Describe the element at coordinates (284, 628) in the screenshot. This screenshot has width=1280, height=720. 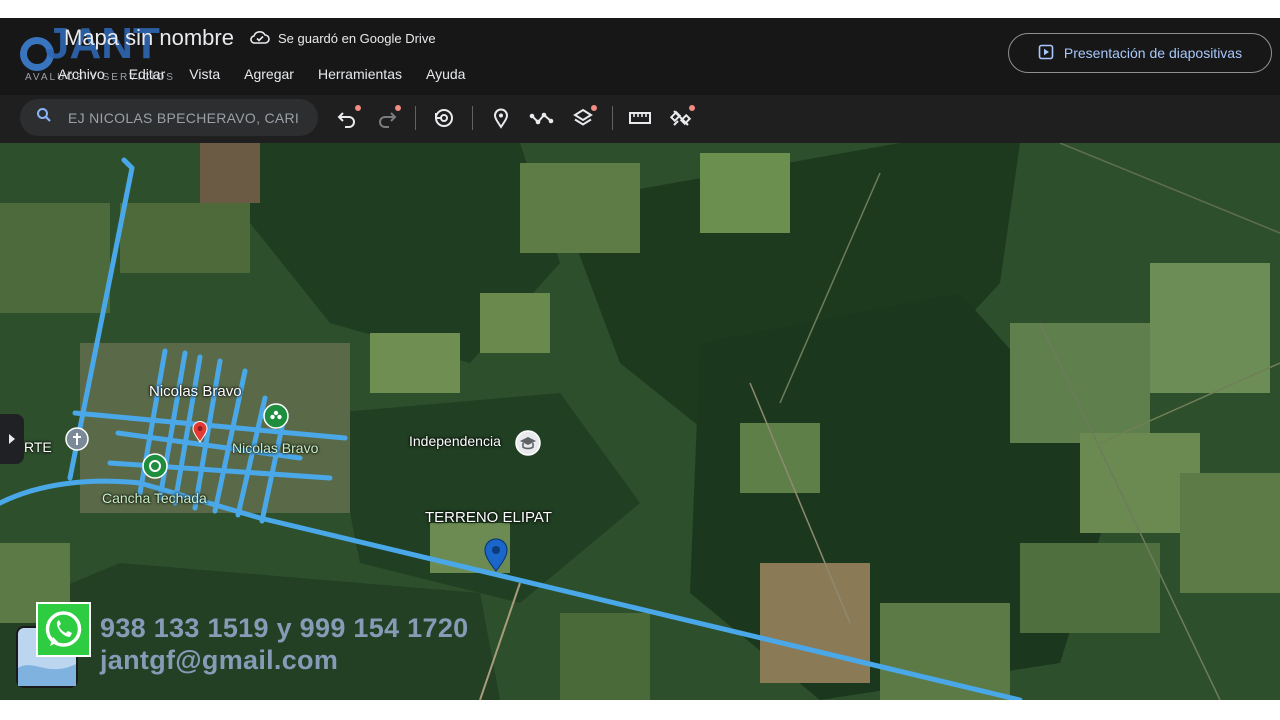
I see `contact-phones: 938 133 1519 y 999 154 1720` at that location.